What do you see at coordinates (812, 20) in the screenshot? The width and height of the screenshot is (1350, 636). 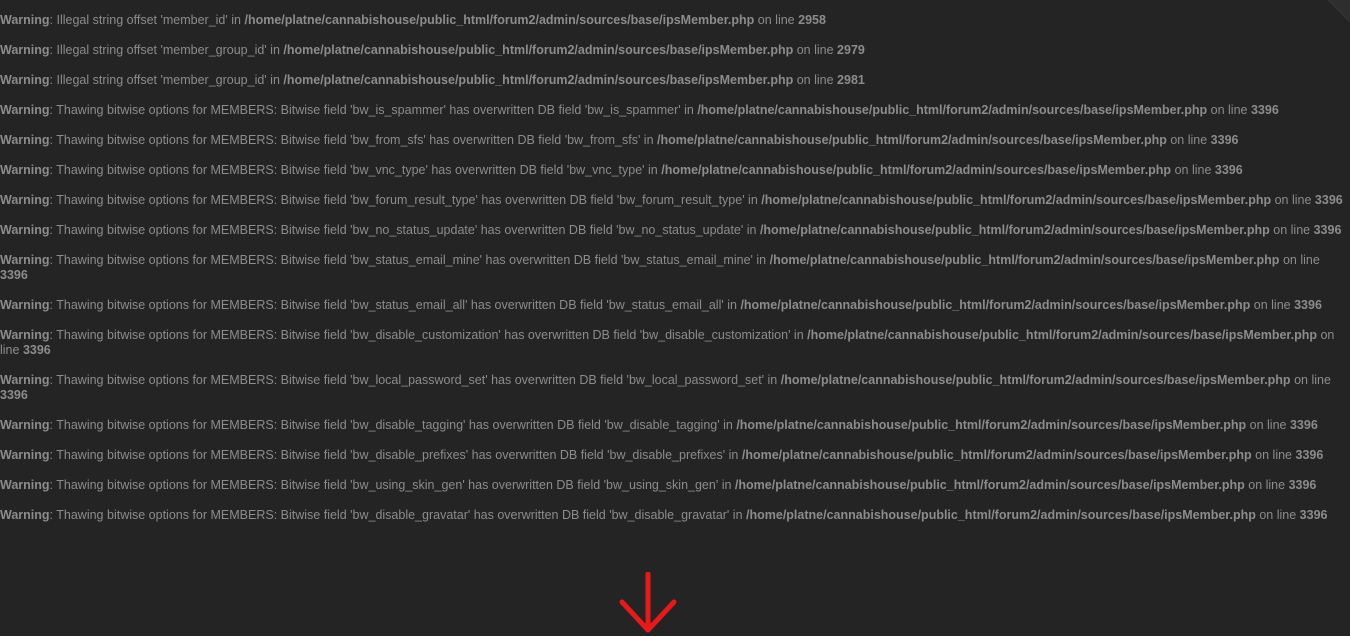 I see `warning-line-number: 2958` at bounding box center [812, 20].